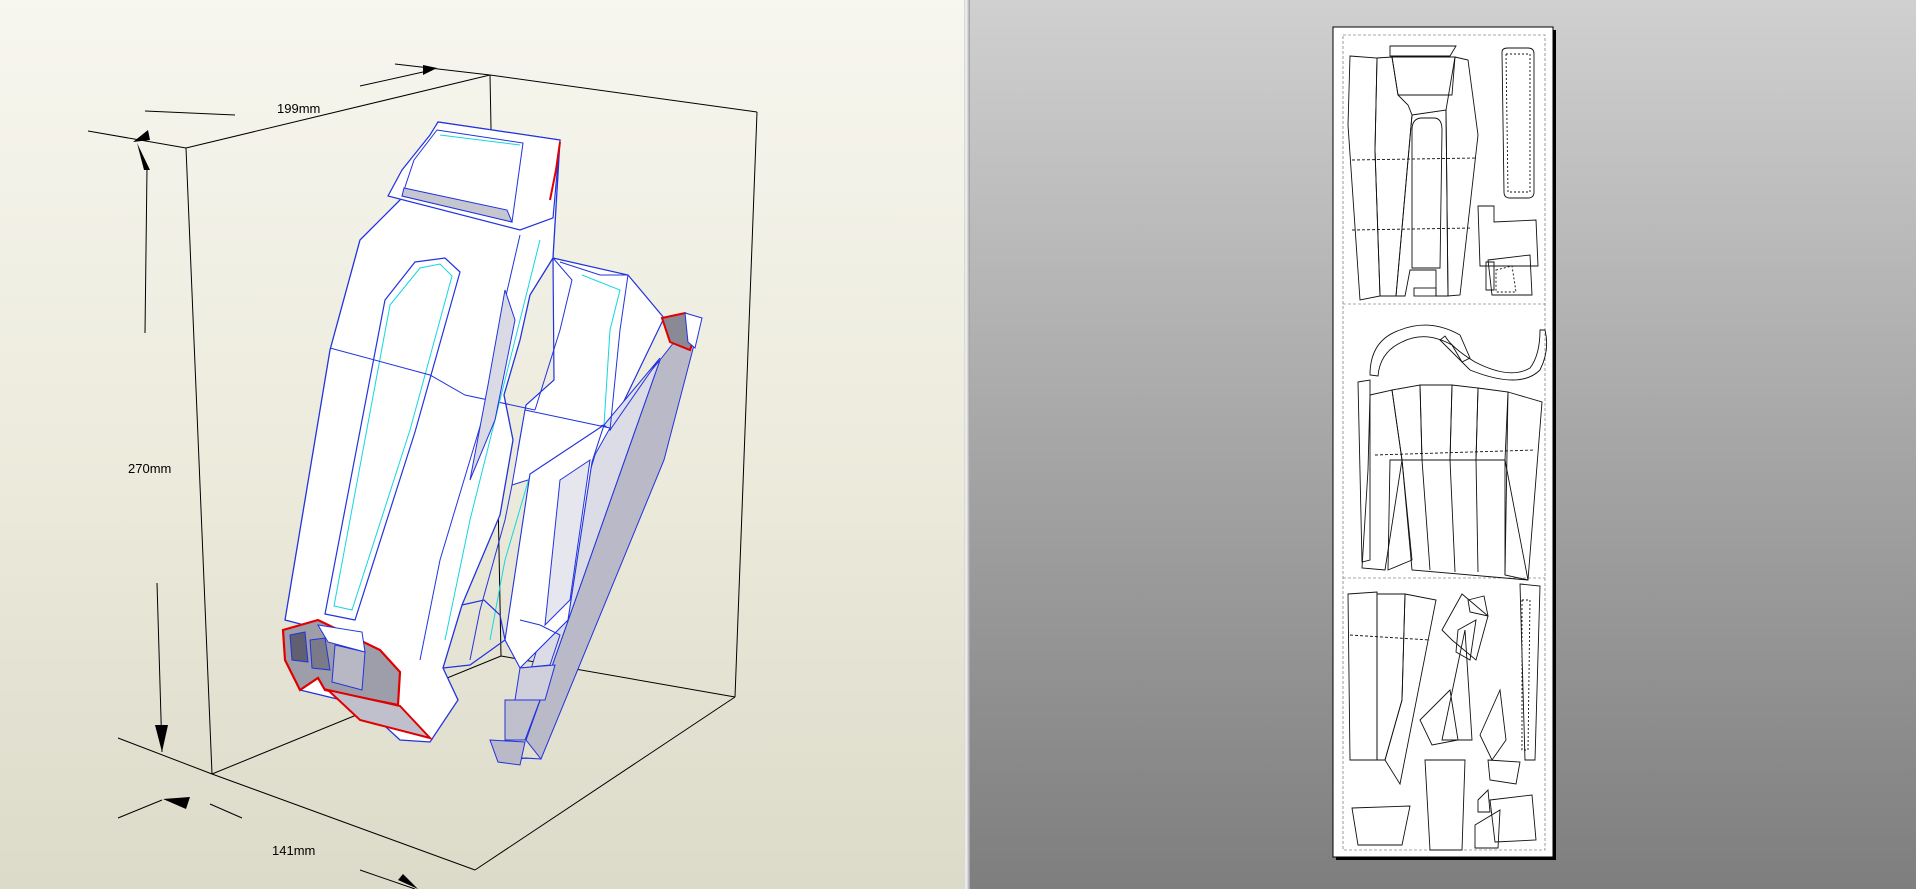 This screenshot has width=1916, height=889. What do you see at coordinates (149, 468) in the screenshot?
I see `height-dimension-label: 270mm` at bounding box center [149, 468].